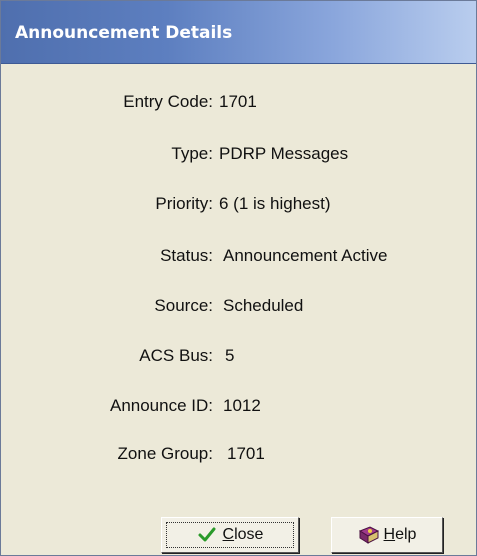  Describe the element at coordinates (230, 355) in the screenshot. I see `acs-bus-value: 5` at that location.